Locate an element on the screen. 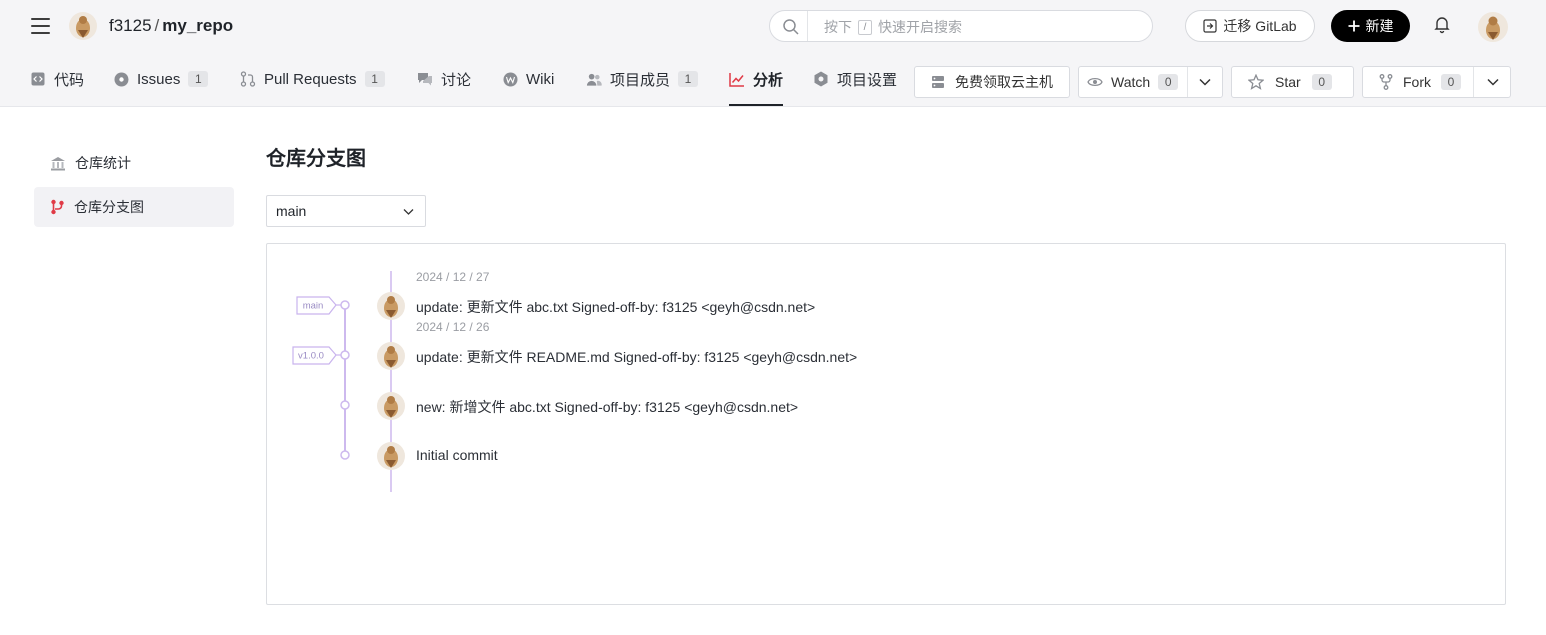 The image size is (1546, 635). new-button: 新建 is located at coordinates (1370, 26).